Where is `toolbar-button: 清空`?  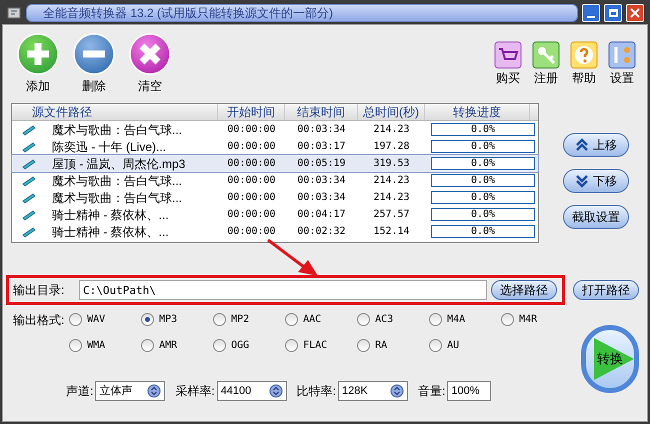 toolbar-button: 清空 is located at coordinates (150, 68).